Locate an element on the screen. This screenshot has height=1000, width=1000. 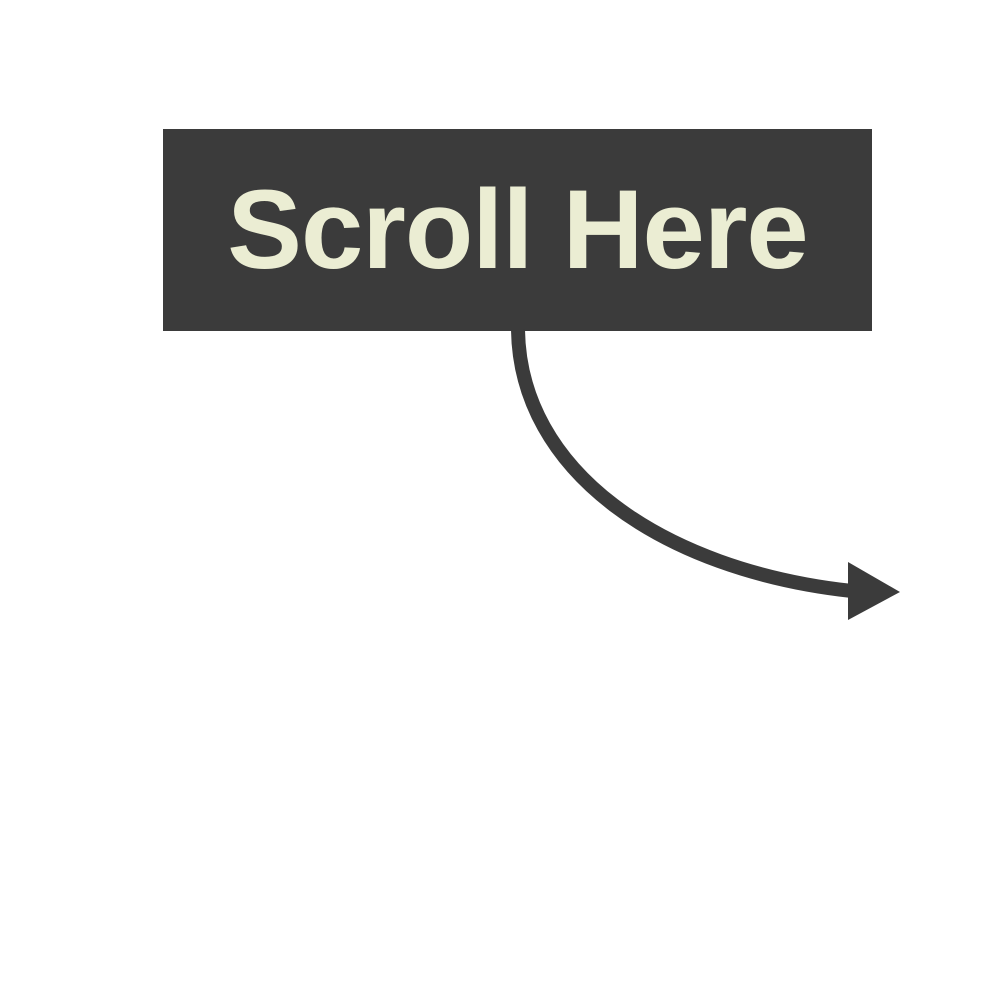
scroll-here-banner: Scroll Here is located at coordinates (517, 230).